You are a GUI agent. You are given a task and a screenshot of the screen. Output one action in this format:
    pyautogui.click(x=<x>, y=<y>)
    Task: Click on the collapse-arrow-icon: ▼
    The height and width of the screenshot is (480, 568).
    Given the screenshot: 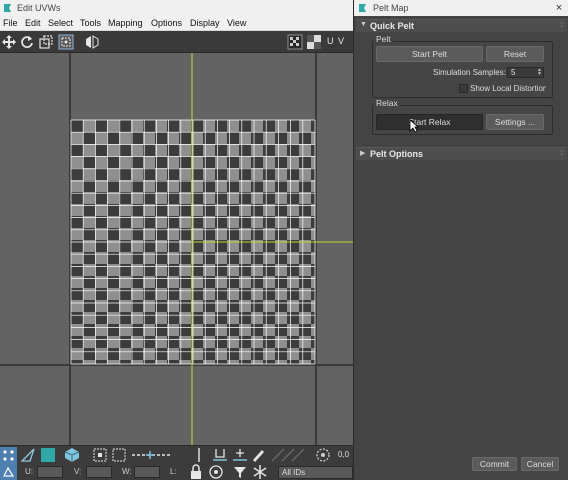 What is the action you would take?
    pyautogui.click(x=363, y=24)
    